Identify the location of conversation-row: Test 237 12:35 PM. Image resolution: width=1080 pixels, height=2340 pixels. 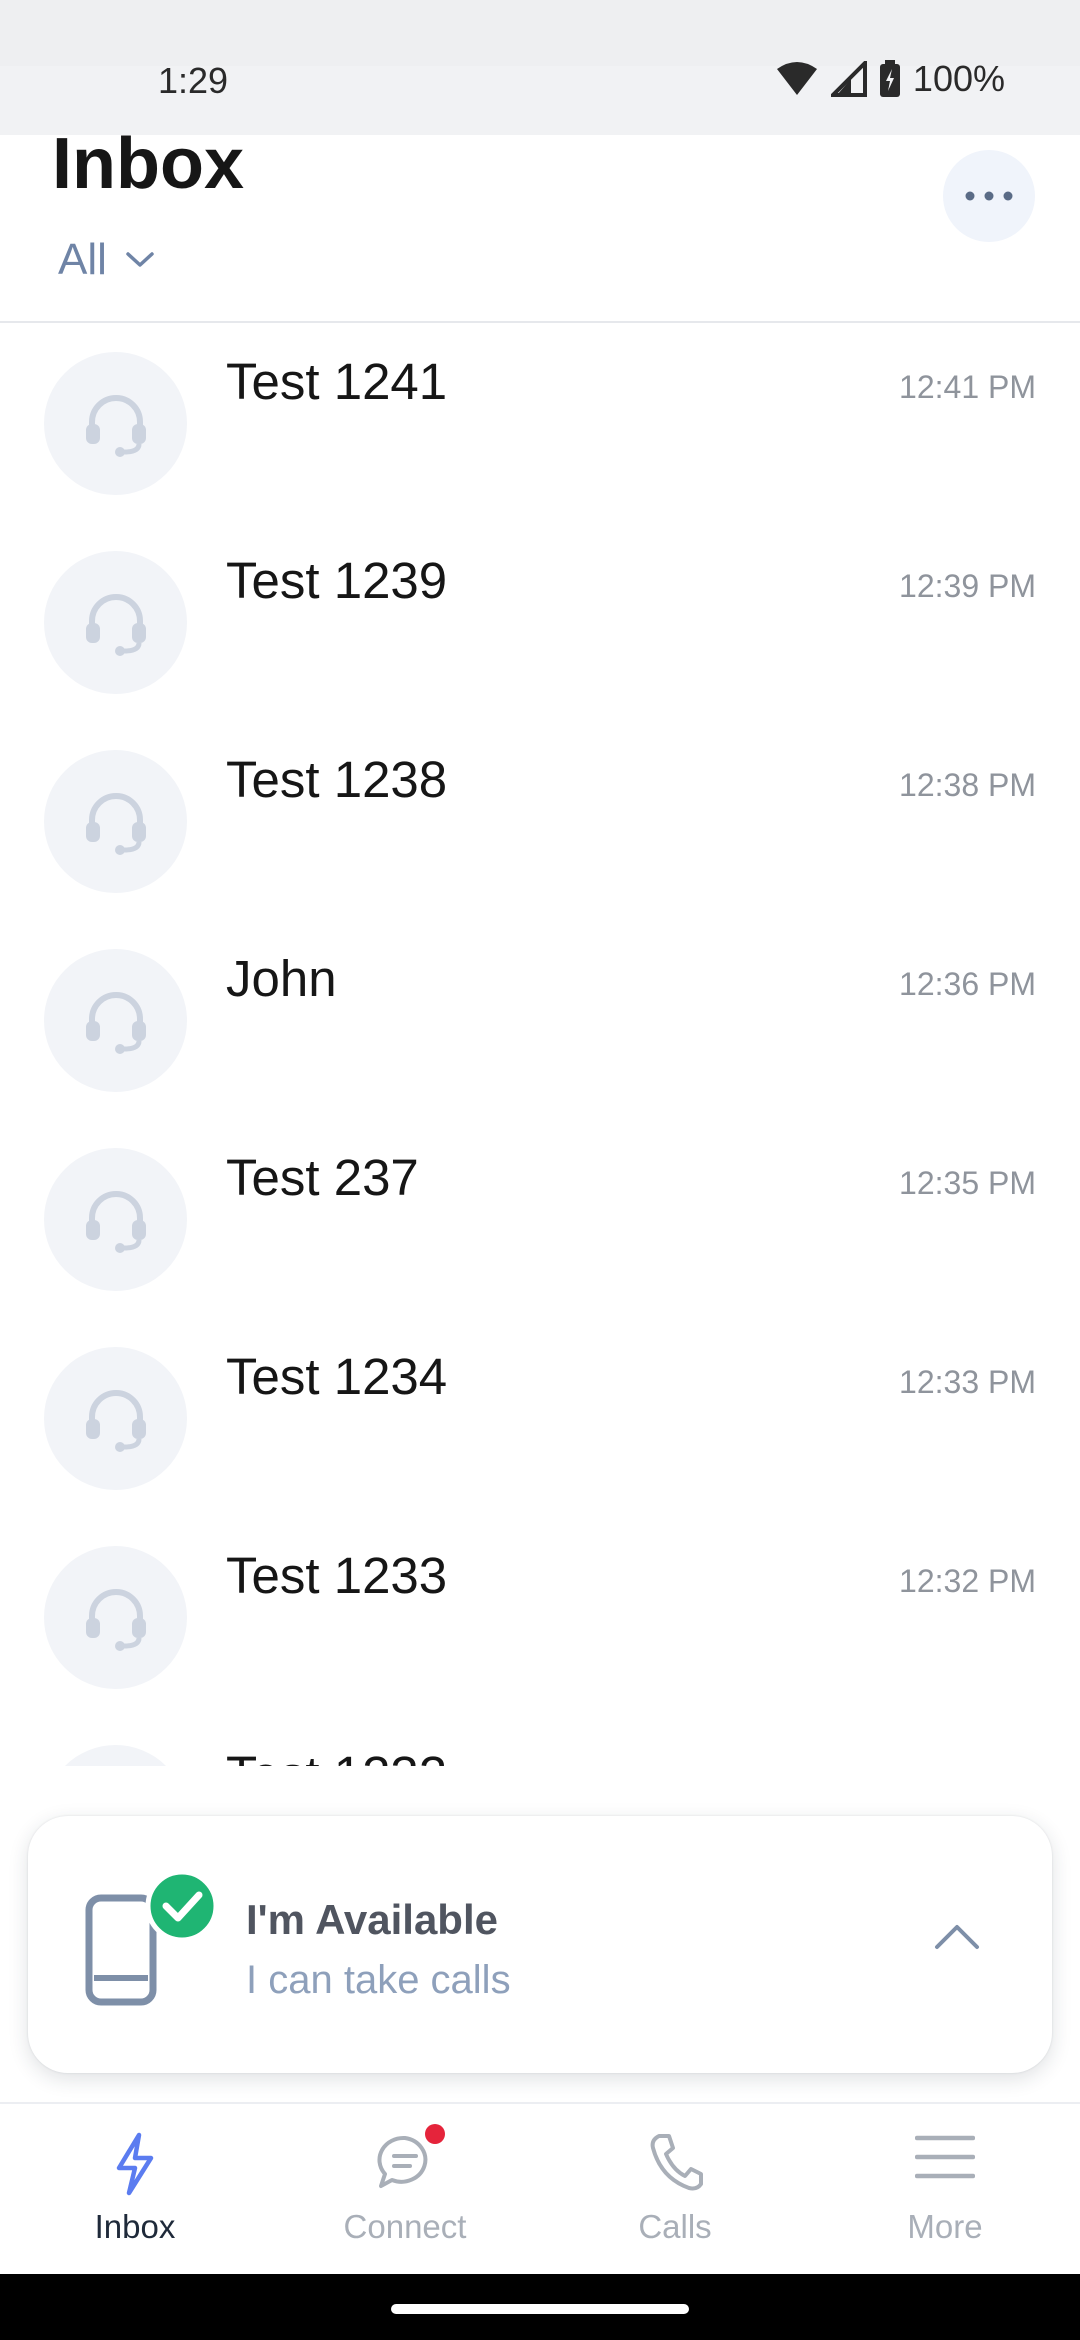
(540, 1219).